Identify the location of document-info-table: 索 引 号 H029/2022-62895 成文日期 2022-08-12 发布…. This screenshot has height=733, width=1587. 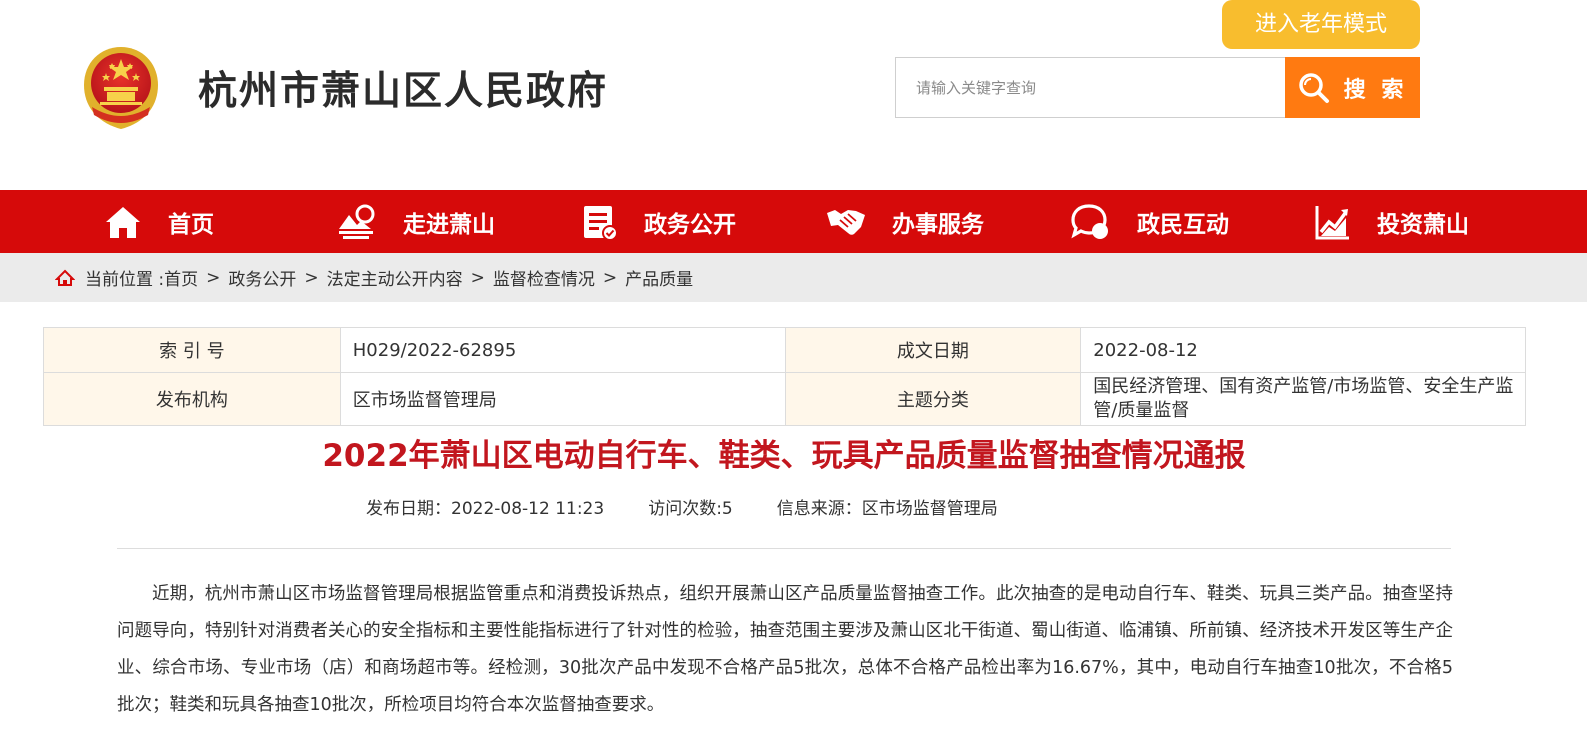
(784, 376).